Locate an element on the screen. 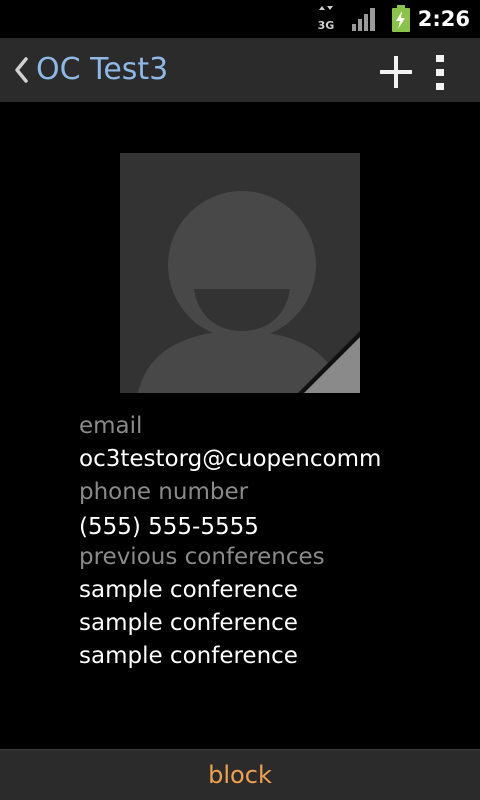 This screenshot has width=480, height=800. overflow-menu-button is located at coordinates (440, 72).